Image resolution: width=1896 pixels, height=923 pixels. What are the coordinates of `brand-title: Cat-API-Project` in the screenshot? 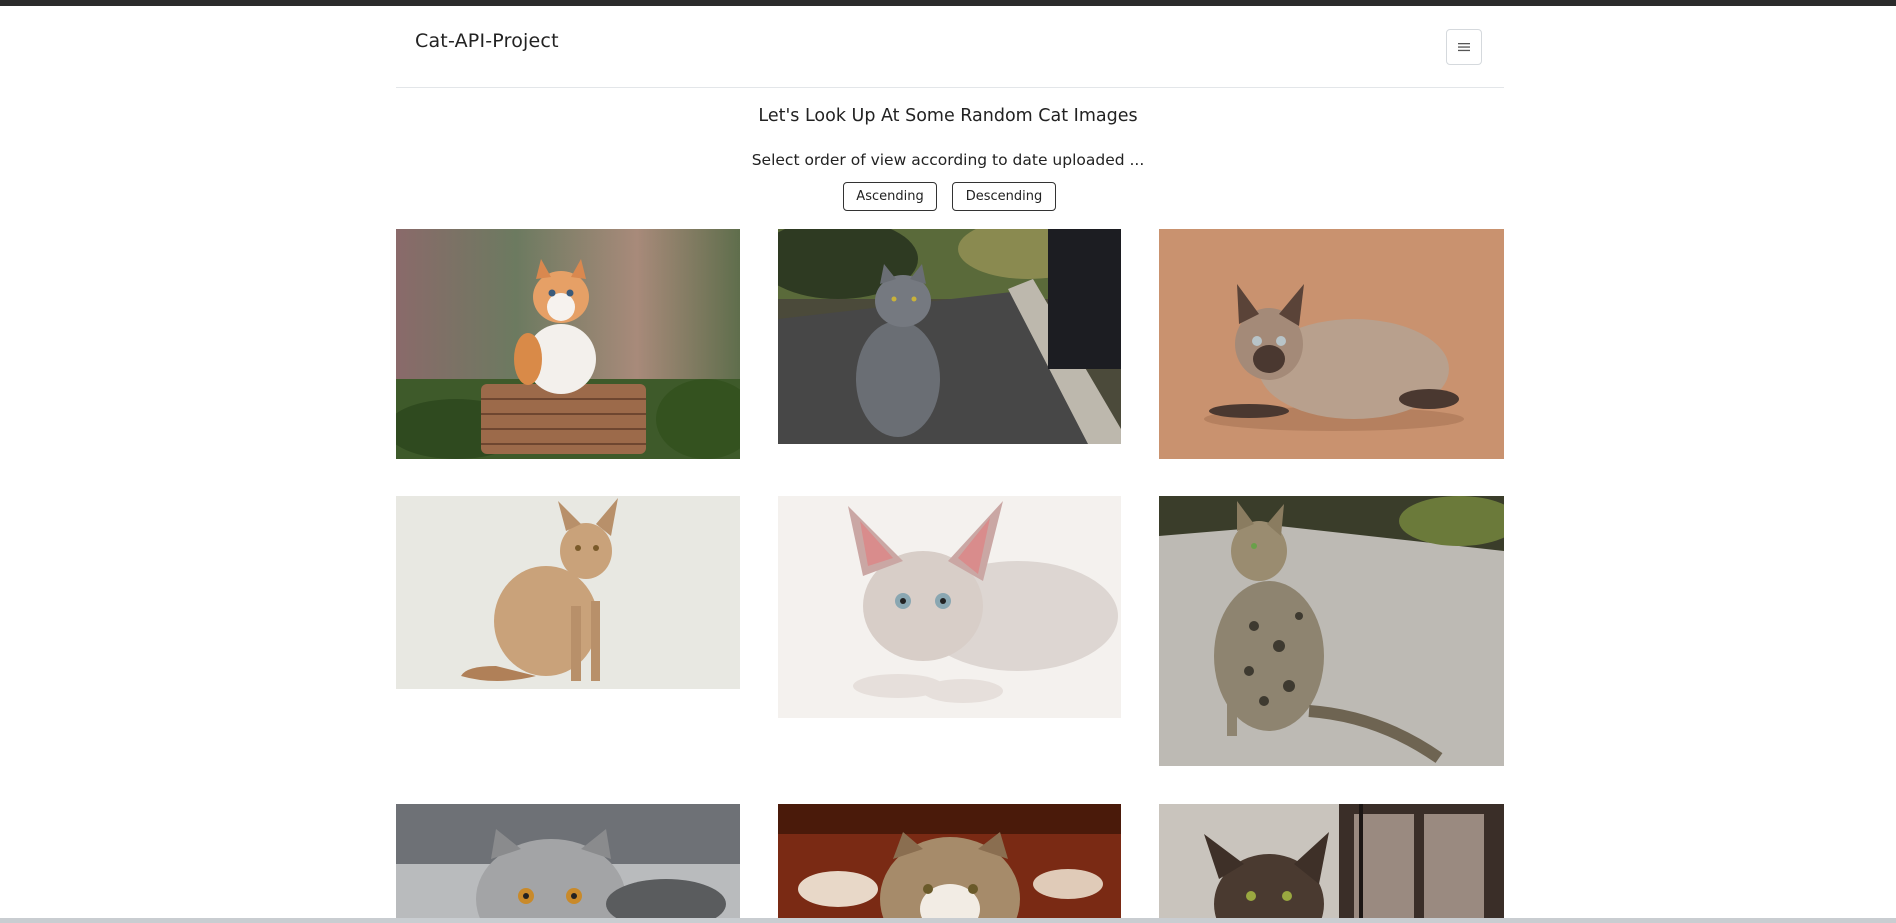 It's located at (487, 41).